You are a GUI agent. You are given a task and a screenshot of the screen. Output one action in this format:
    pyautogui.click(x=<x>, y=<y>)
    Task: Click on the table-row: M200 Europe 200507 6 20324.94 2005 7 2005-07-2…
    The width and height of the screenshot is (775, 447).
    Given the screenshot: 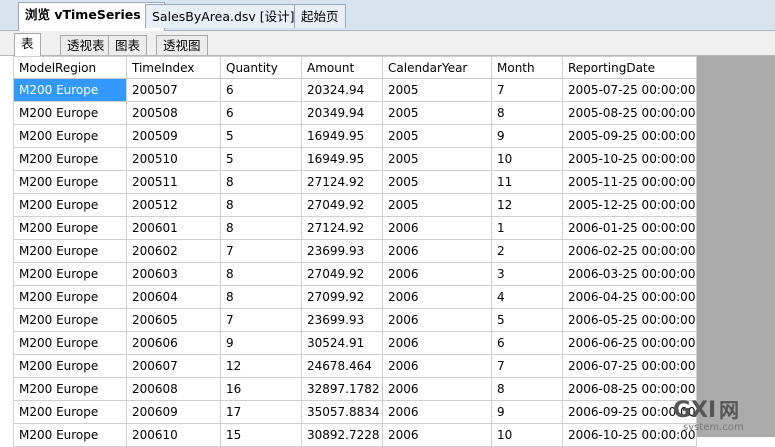 What is the action you would take?
    pyautogui.click(x=355, y=90)
    